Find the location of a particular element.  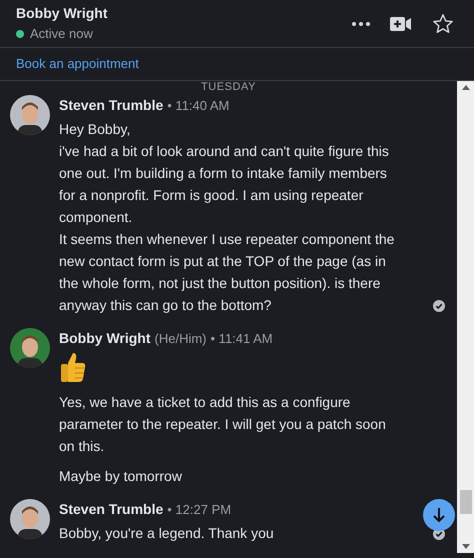

message-time: • 11:41 AM is located at coordinates (241, 339).